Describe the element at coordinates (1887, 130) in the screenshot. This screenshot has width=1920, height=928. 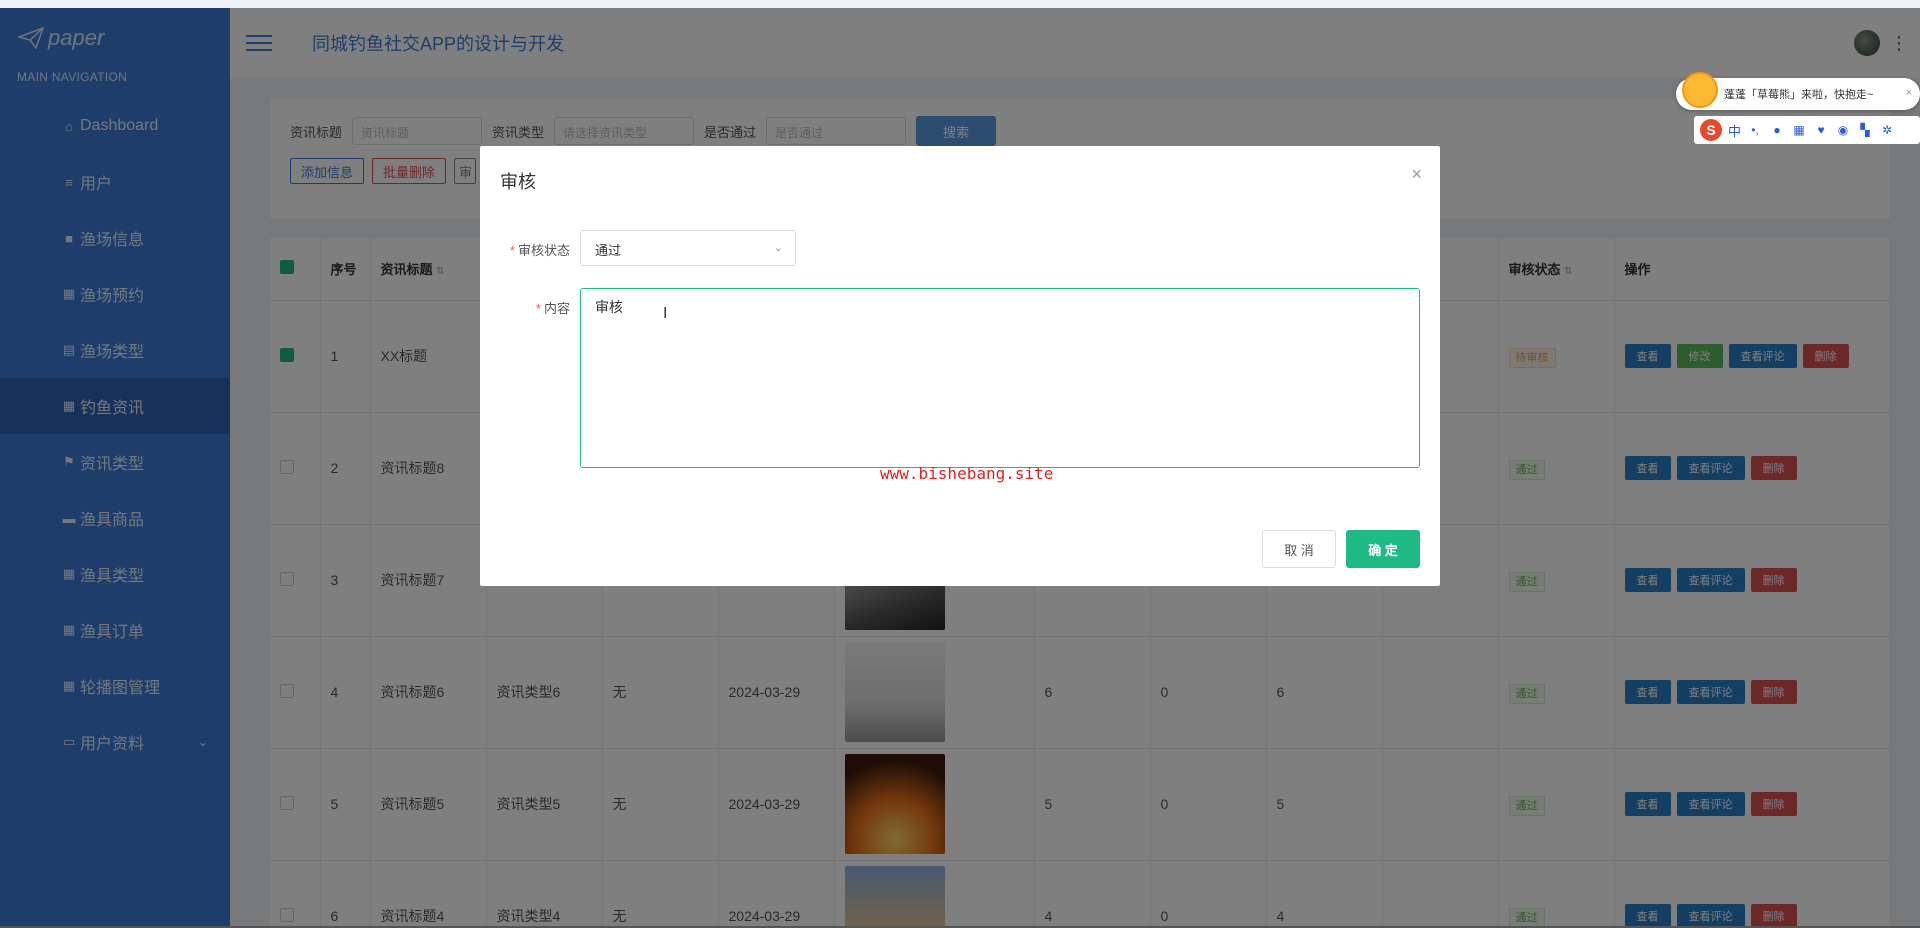
I see `settings-icon: ✲` at that location.